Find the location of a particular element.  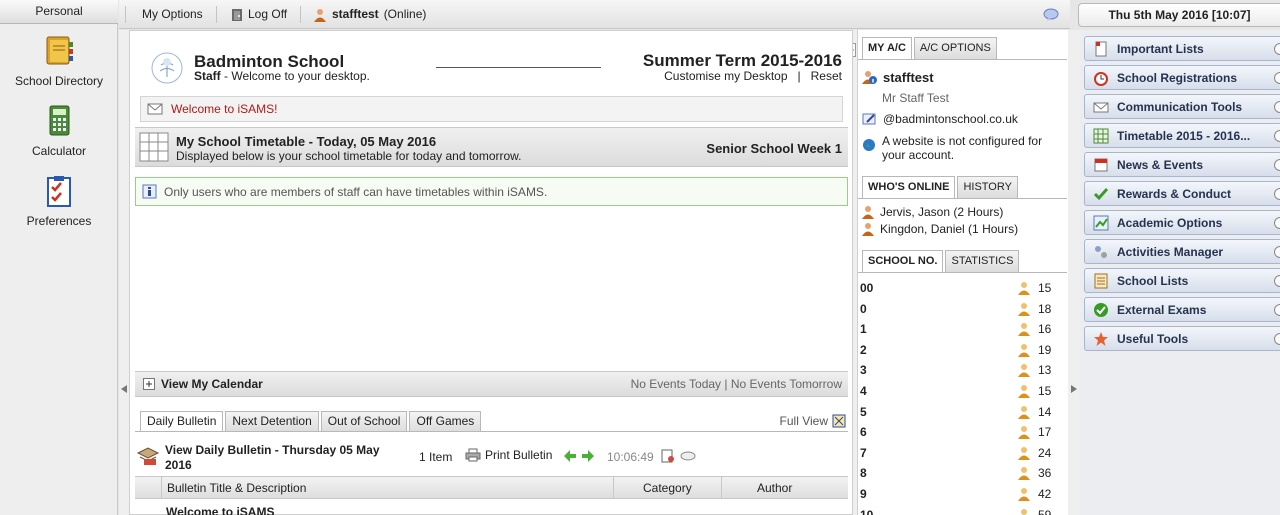

stats-row: 2 19 is located at coordinates (962, 350).